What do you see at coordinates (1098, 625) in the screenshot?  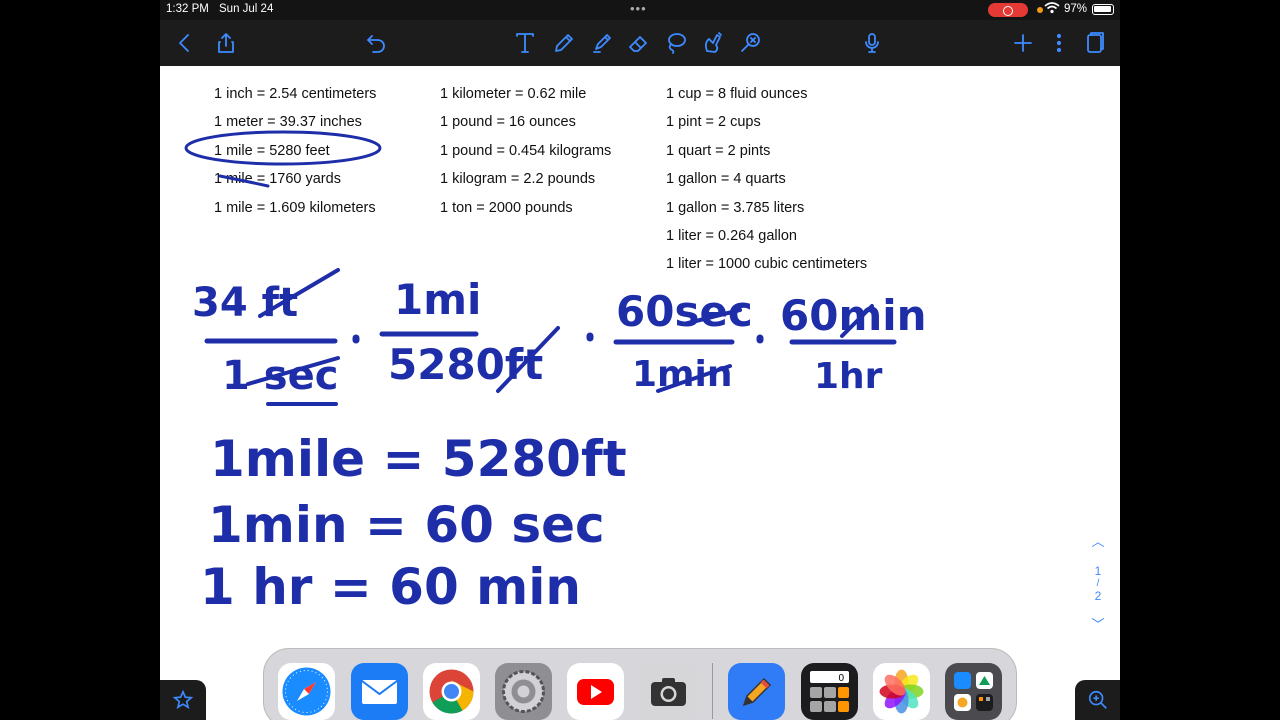 I see `page-down-chevron-icon: ﹀` at bounding box center [1098, 625].